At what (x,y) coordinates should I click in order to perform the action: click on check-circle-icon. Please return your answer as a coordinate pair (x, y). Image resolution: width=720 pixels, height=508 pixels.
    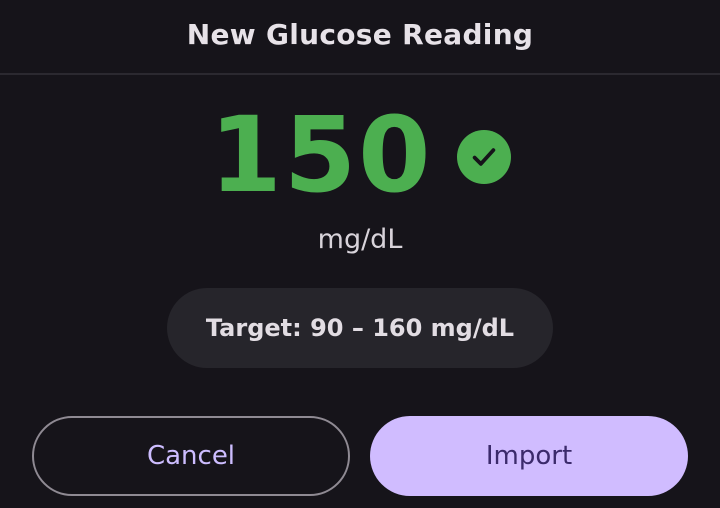
    Looking at the image, I should click on (483, 157).